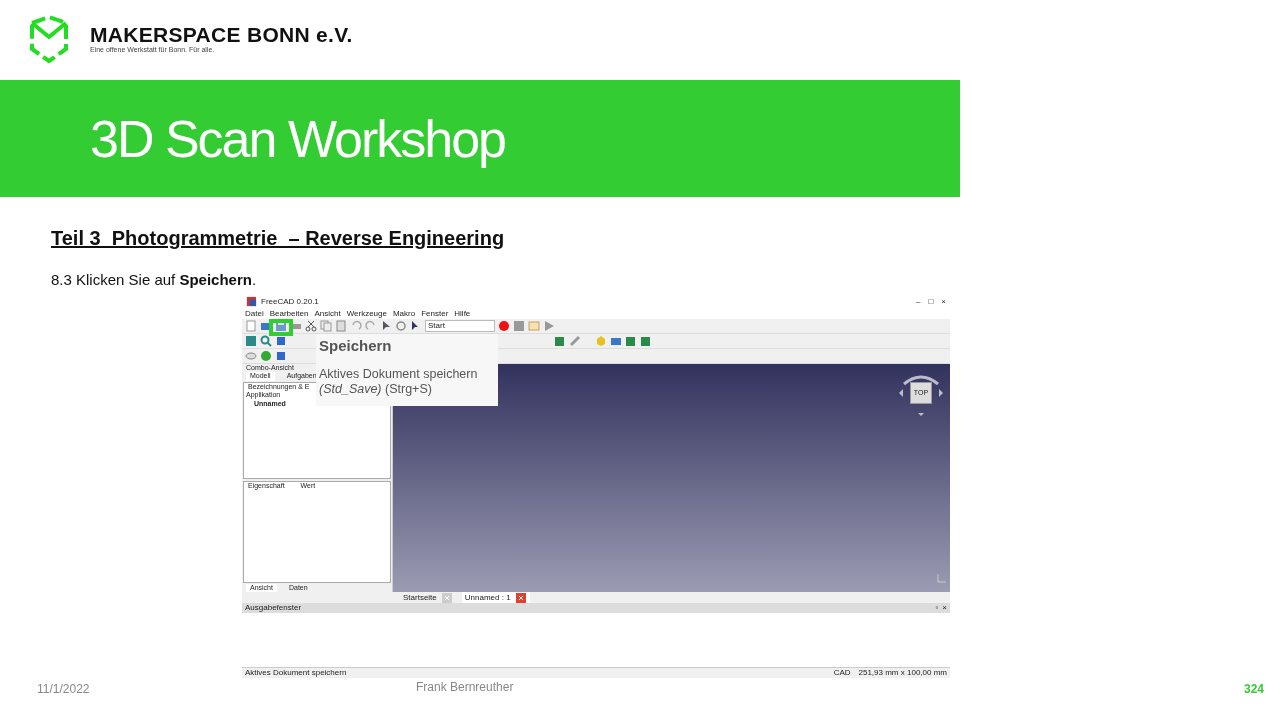 Image resolution: width=1280 pixels, height=720 pixels. What do you see at coordinates (273, 608) in the screenshot?
I see `panel-title: Ausgabefenster` at bounding box center [273, 608].